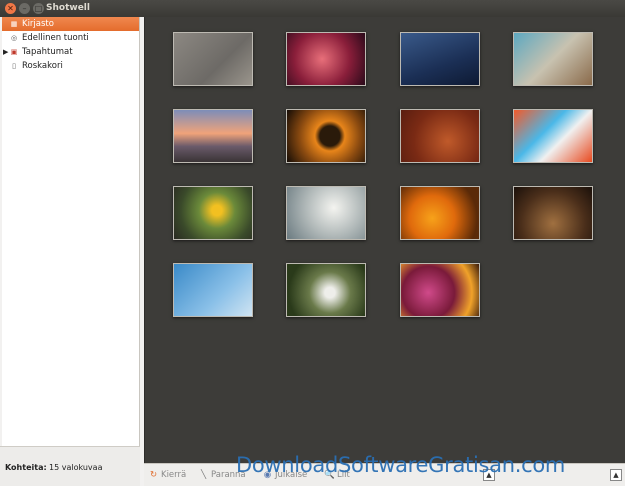 This screenshot has height=486, width=625. Describe the element at coordinates (213, 136) in the screenshot. I see `photo-sunset-city` at that location.